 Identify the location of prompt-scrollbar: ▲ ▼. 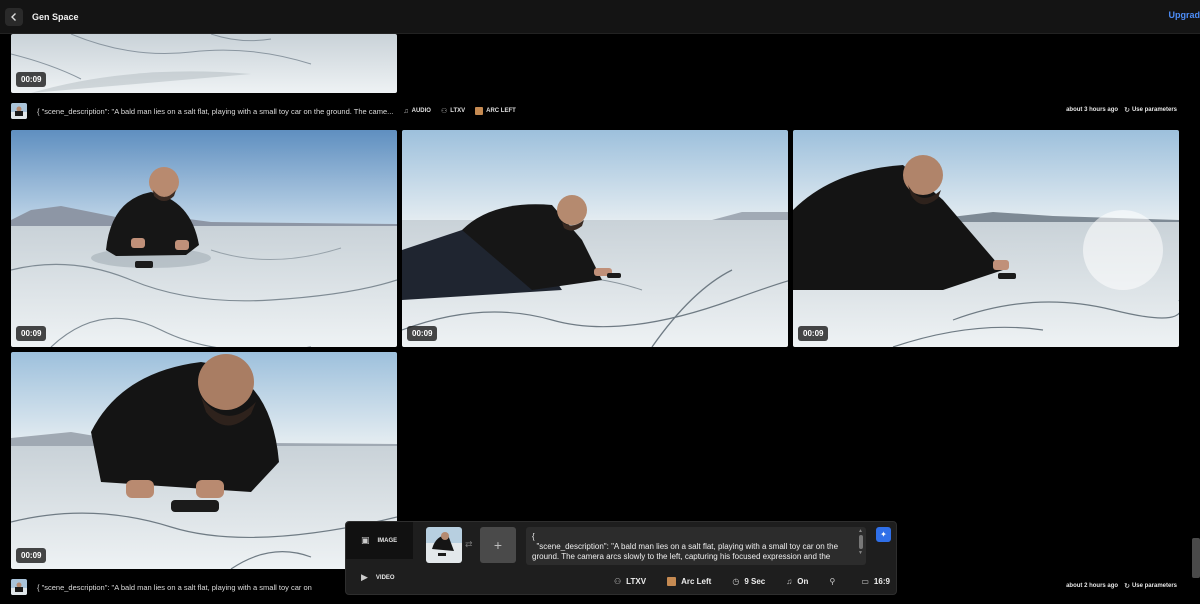
(860, 546).